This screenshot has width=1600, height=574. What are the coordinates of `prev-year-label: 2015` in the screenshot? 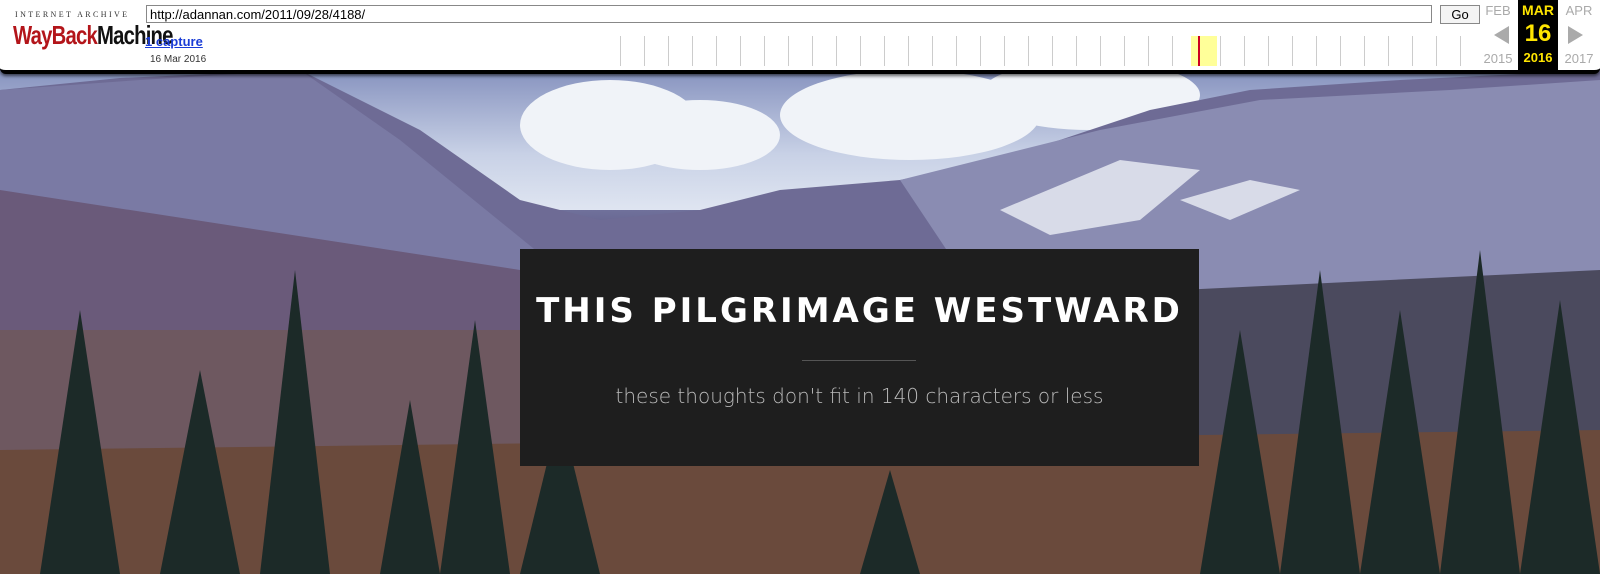 It's located at (1498, 58).